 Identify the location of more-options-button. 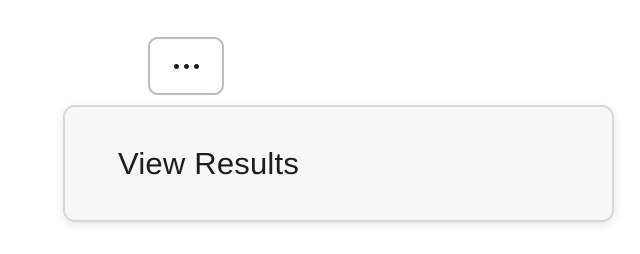
(186, 66).